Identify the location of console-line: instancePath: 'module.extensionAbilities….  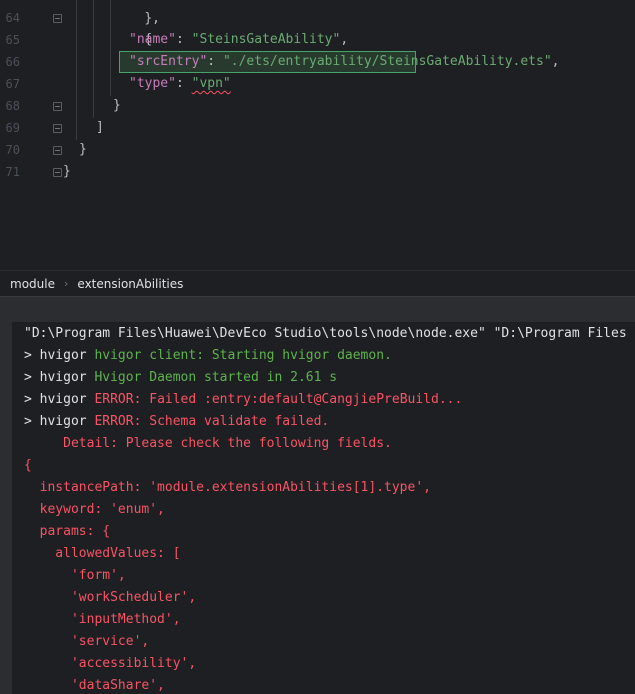
(227, 487).